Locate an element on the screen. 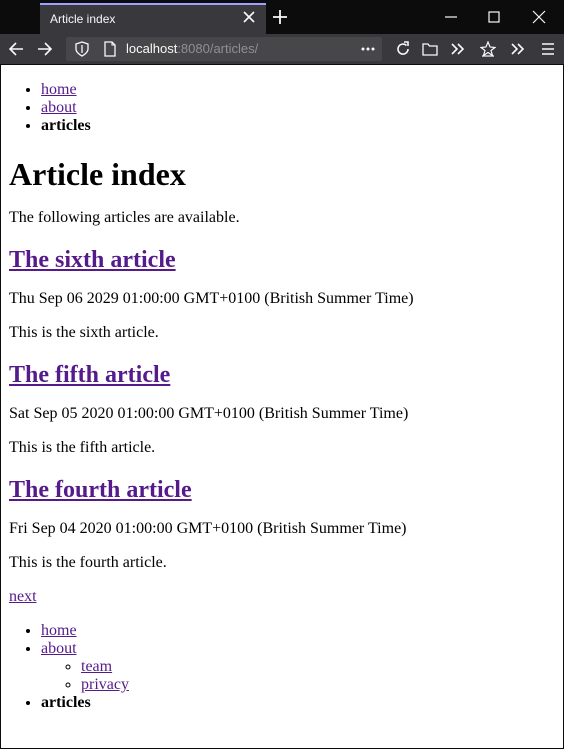 The height and width of the screenshot is (749, 564). subnav-item-team: team is located at coordinates (322, 667).